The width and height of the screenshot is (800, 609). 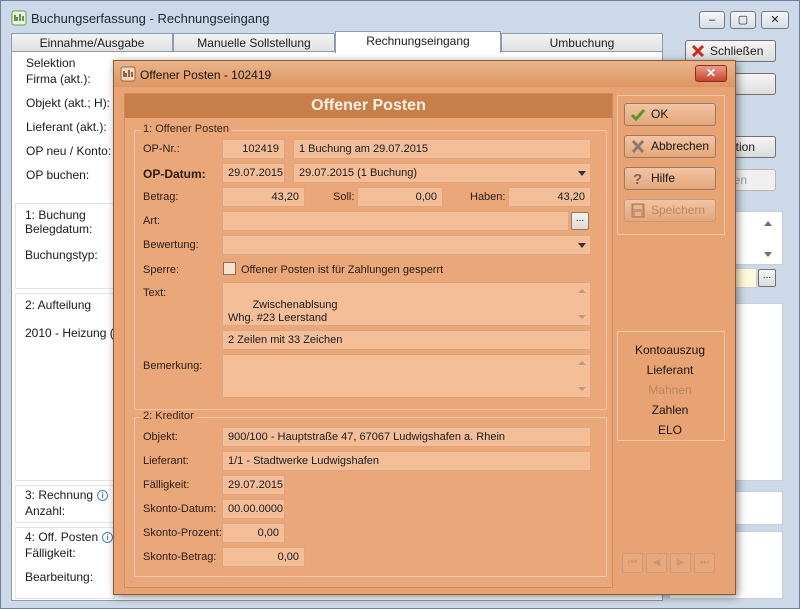 What do you see at coordinates (180, 509) in the screenshot?
I see `label-skonto-datum: Skonto-Datum:` at bounding box center [180, 509].